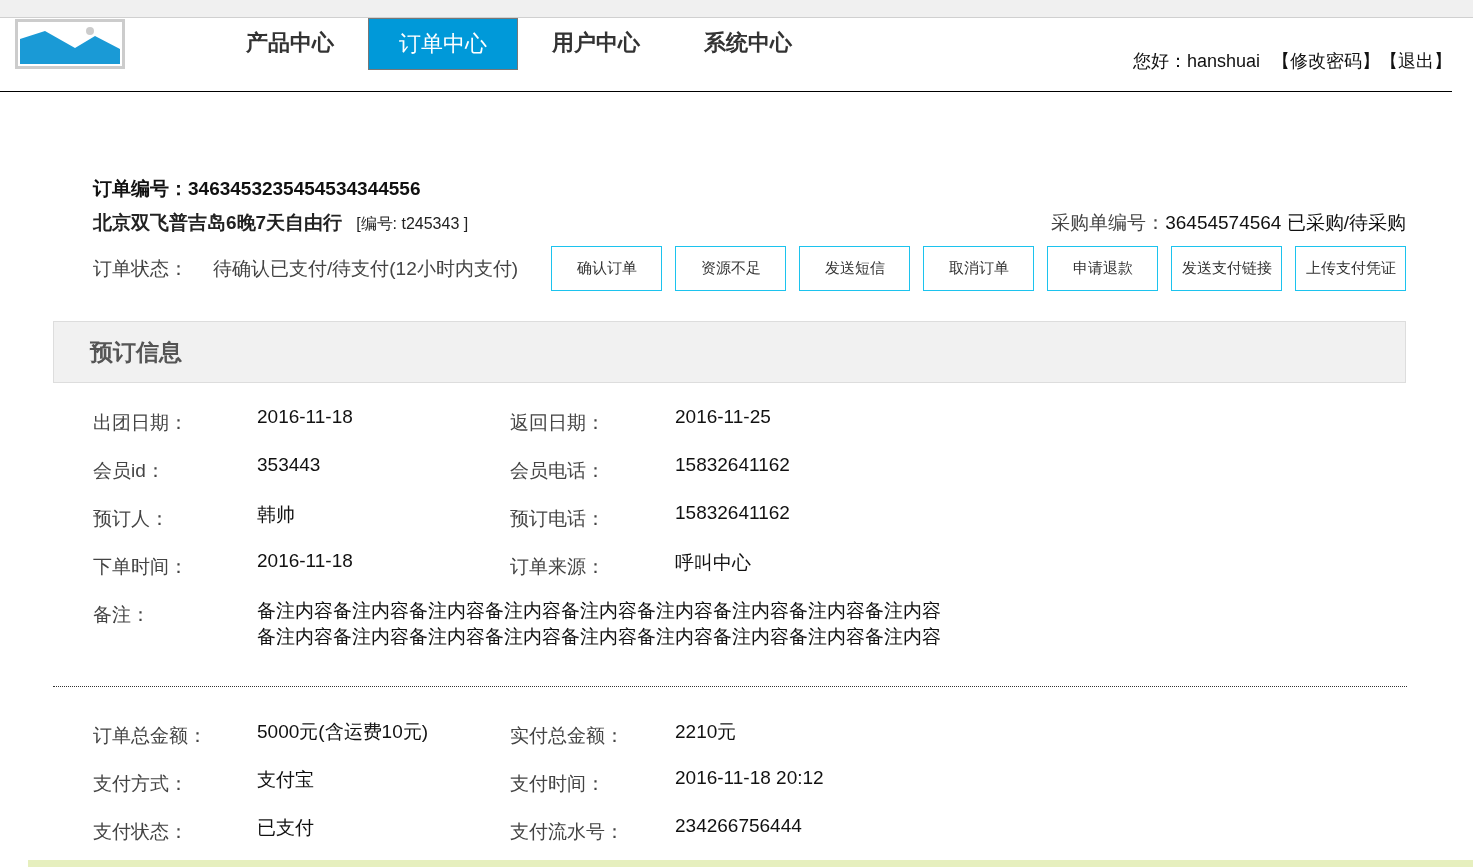  I want to click on field-label: 支付流水号：, so click(567, 832).